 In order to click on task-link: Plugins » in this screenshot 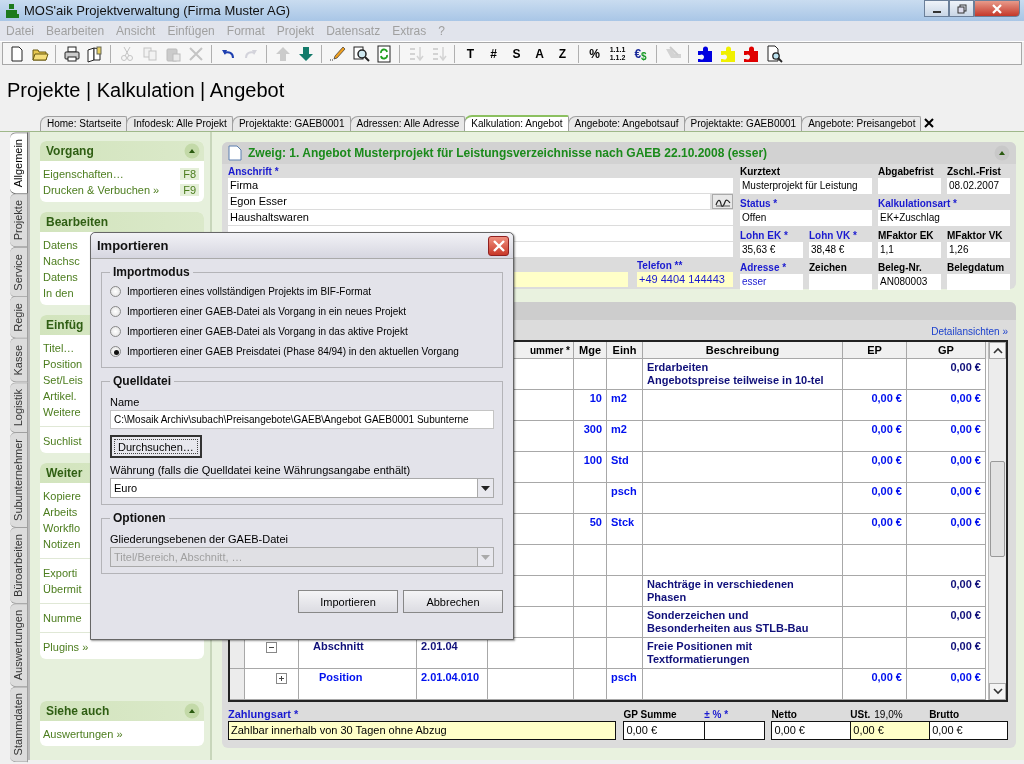, I will do `click(66, 647)`.